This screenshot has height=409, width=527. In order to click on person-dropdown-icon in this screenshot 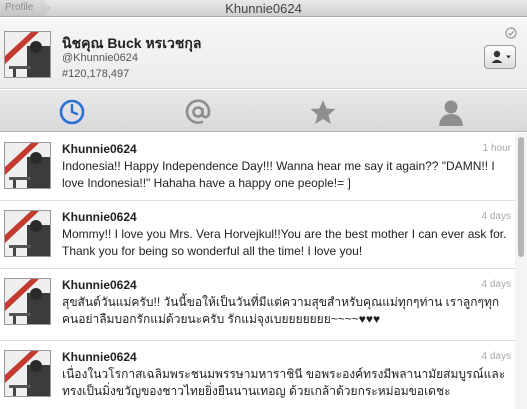, I will do `click(501, 56)`.